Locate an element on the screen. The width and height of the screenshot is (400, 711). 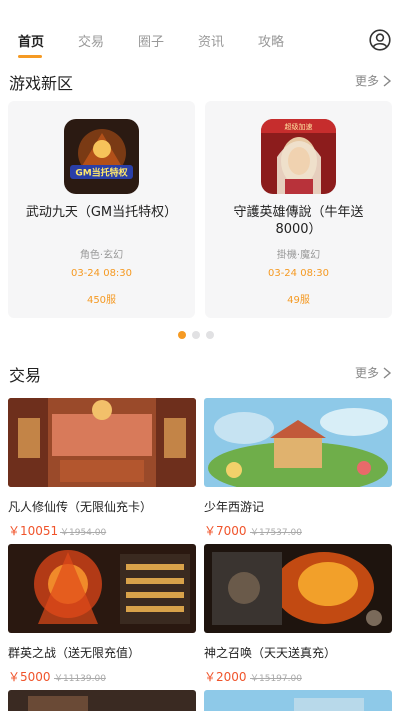
carousel-pager is located at coordinates (196, 335).